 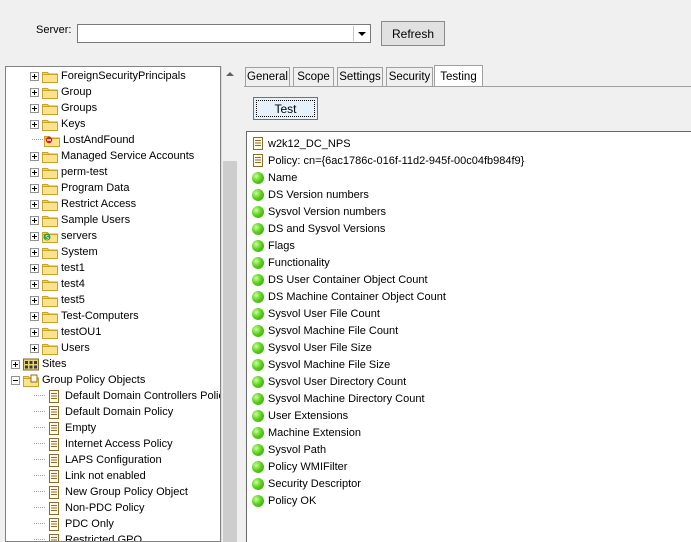 What do you see at coordinates (83, 204) in the screenshot?
I see `tree-item: Restrict Access` at bounding box center [83, 204].